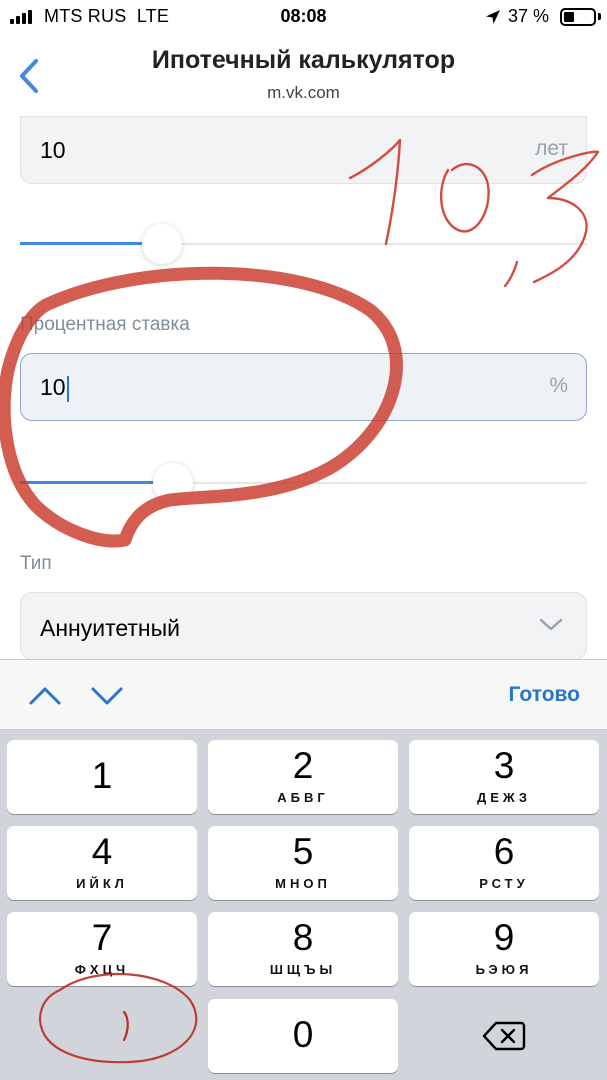 Image resolution: width=607 pixels, height=1080 pixels. What do you see at coordinates (45, 696) in the screenshot?
I see `chevron-up-icon` at bounding box center [45, 696].